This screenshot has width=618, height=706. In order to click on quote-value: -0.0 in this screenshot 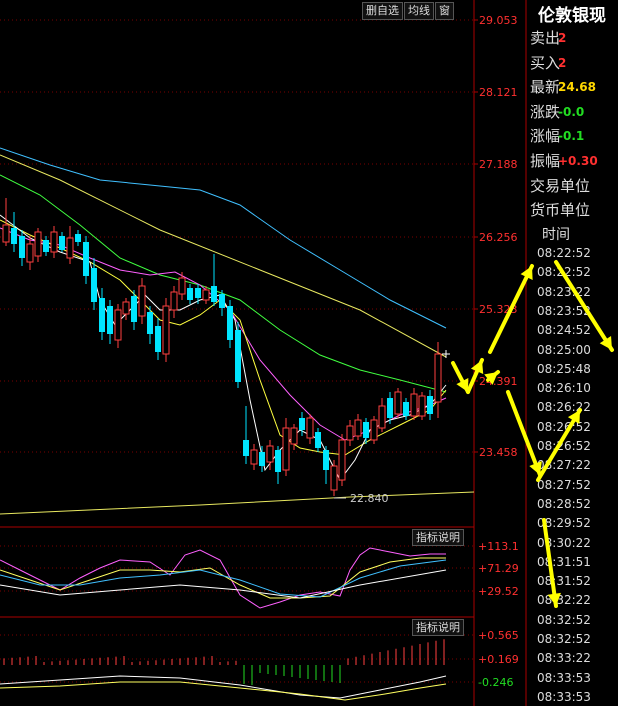, I will do `click(571, 111)`.